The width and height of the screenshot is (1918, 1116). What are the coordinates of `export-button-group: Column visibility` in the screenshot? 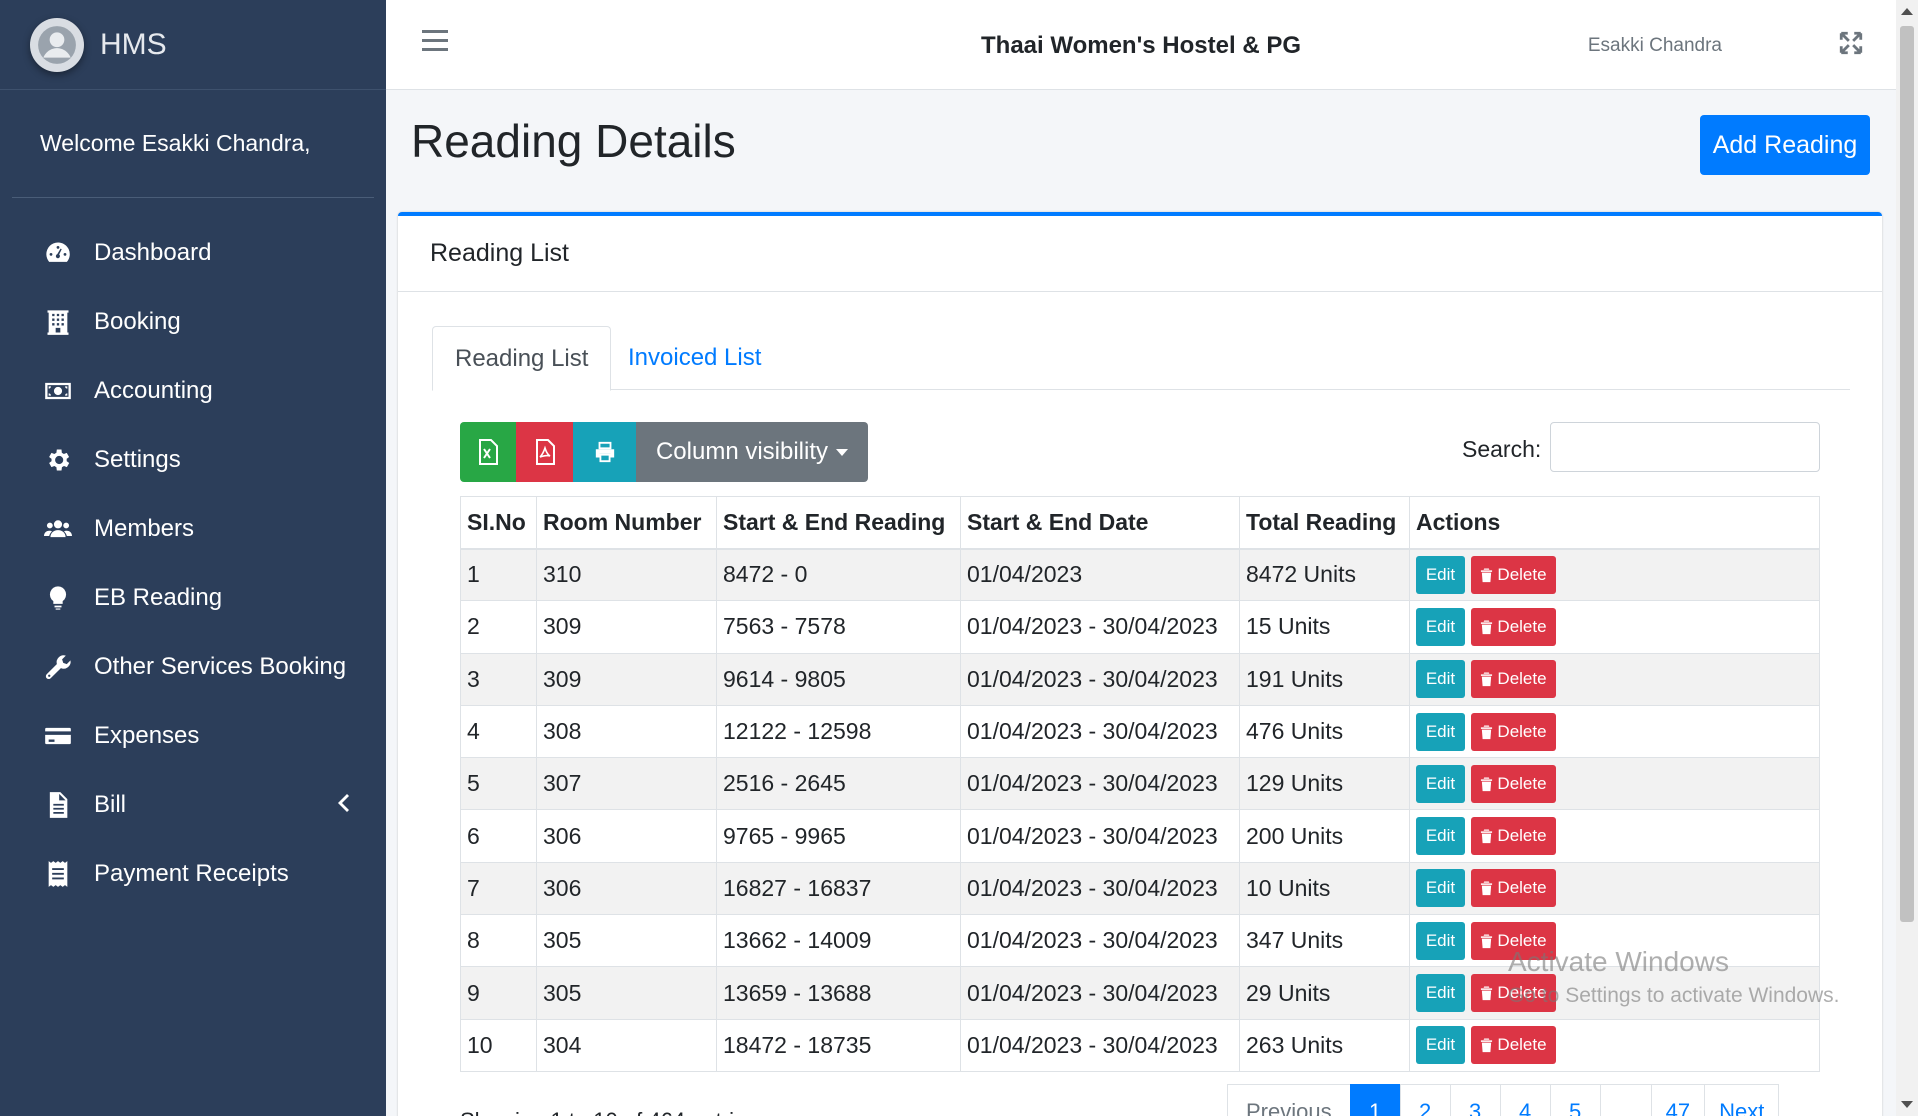 It's located at (664, 452).